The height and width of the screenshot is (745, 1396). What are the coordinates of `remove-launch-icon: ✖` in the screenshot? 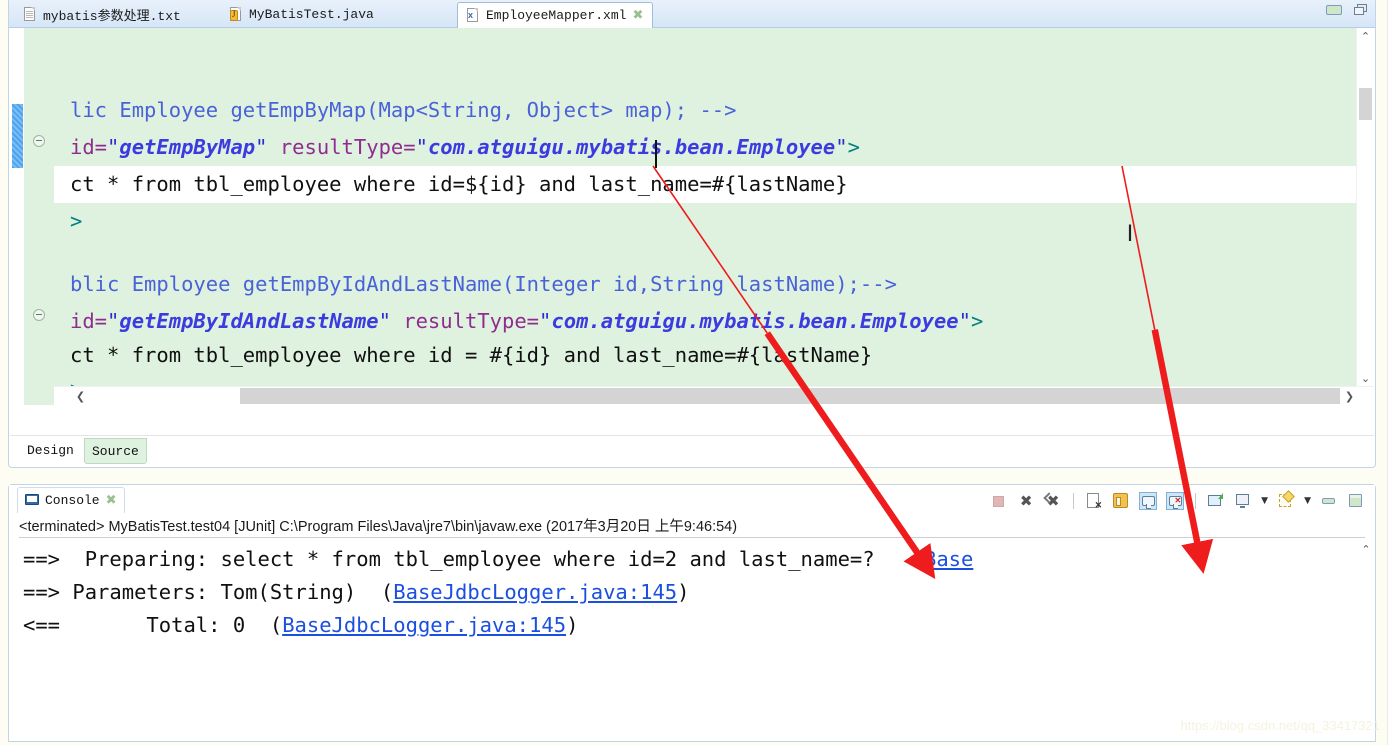 It's located at (1026, 501).